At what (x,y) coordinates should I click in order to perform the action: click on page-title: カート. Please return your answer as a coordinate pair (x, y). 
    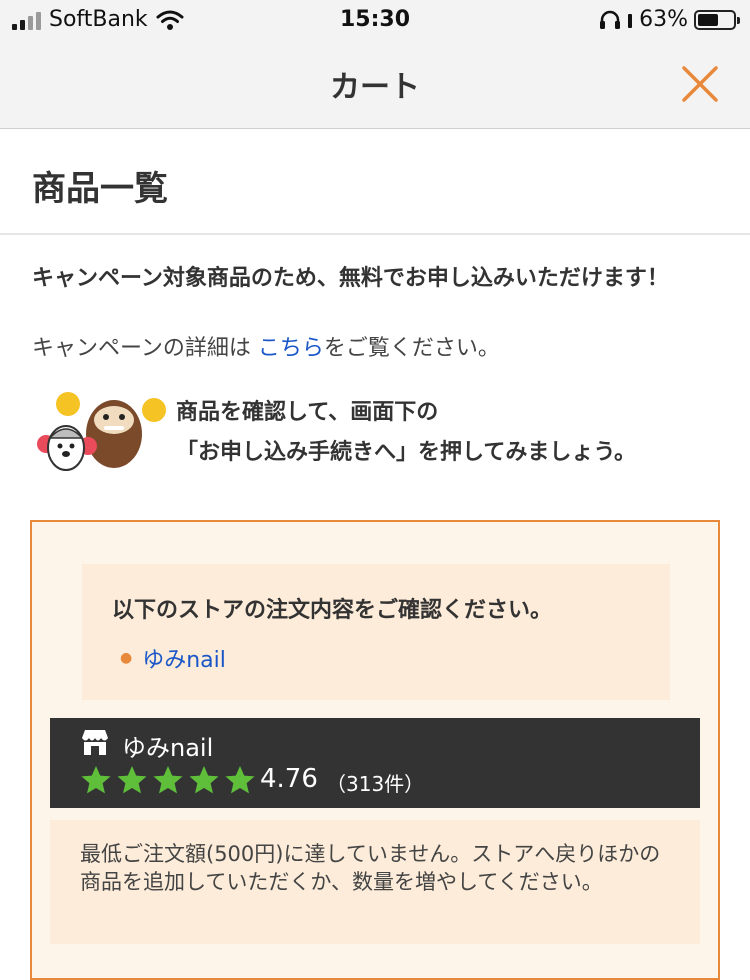
    Looking at the image, I should click on (375, 87).